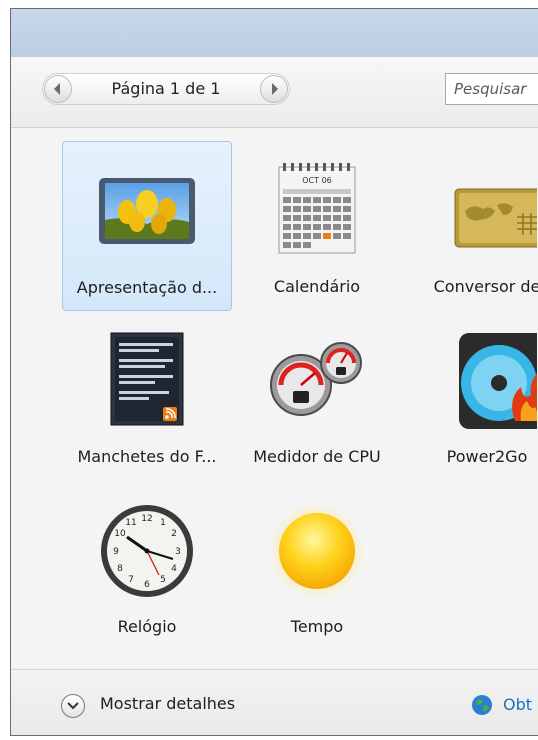 Image resolution: width=538 pixels, height=740 pixels. I want to click on svg-text: 4, so click(174, 569).